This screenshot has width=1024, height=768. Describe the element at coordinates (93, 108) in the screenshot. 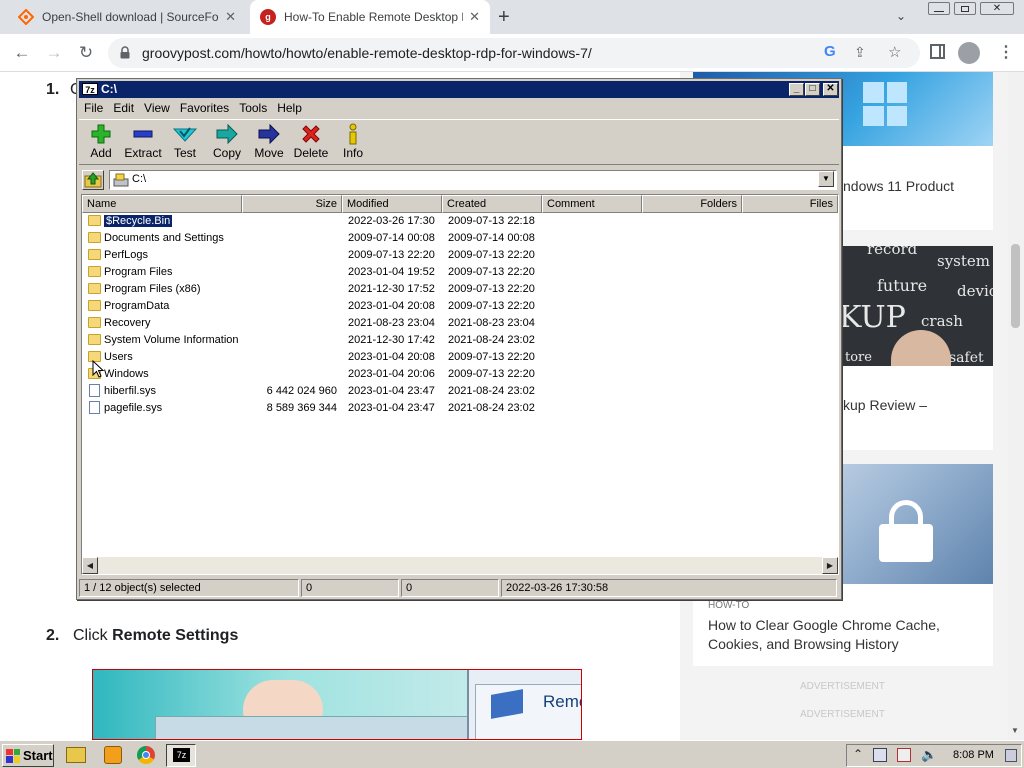

I see `menu-file: File` at that location.